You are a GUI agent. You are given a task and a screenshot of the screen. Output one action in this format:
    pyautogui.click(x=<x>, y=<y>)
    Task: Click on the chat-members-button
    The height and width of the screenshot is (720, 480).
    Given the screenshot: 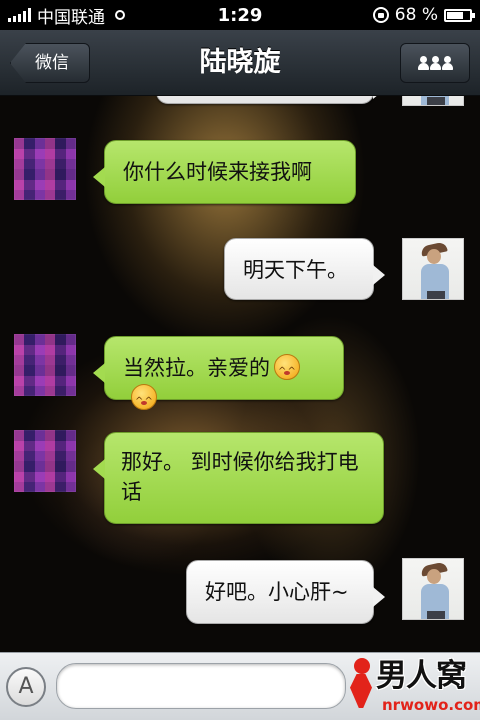 What is the action you would take?
    pyautogui.click(x=435, y=63)
    